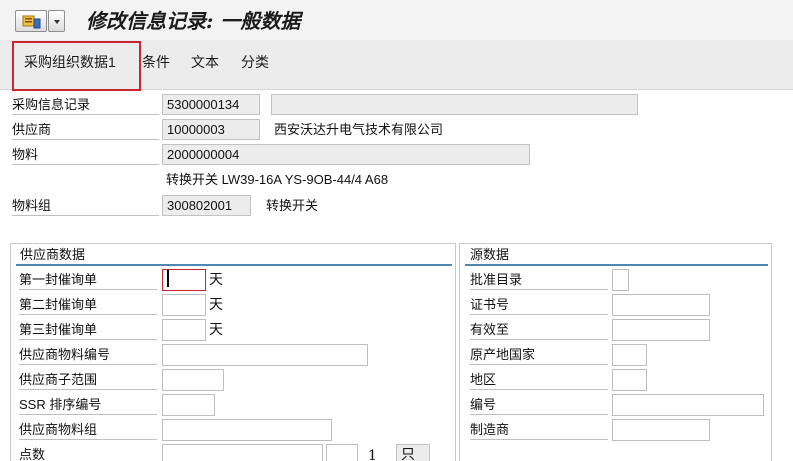 This screenshot has height=461, width=793. I want to click on text-cursor, so click(168, 278).